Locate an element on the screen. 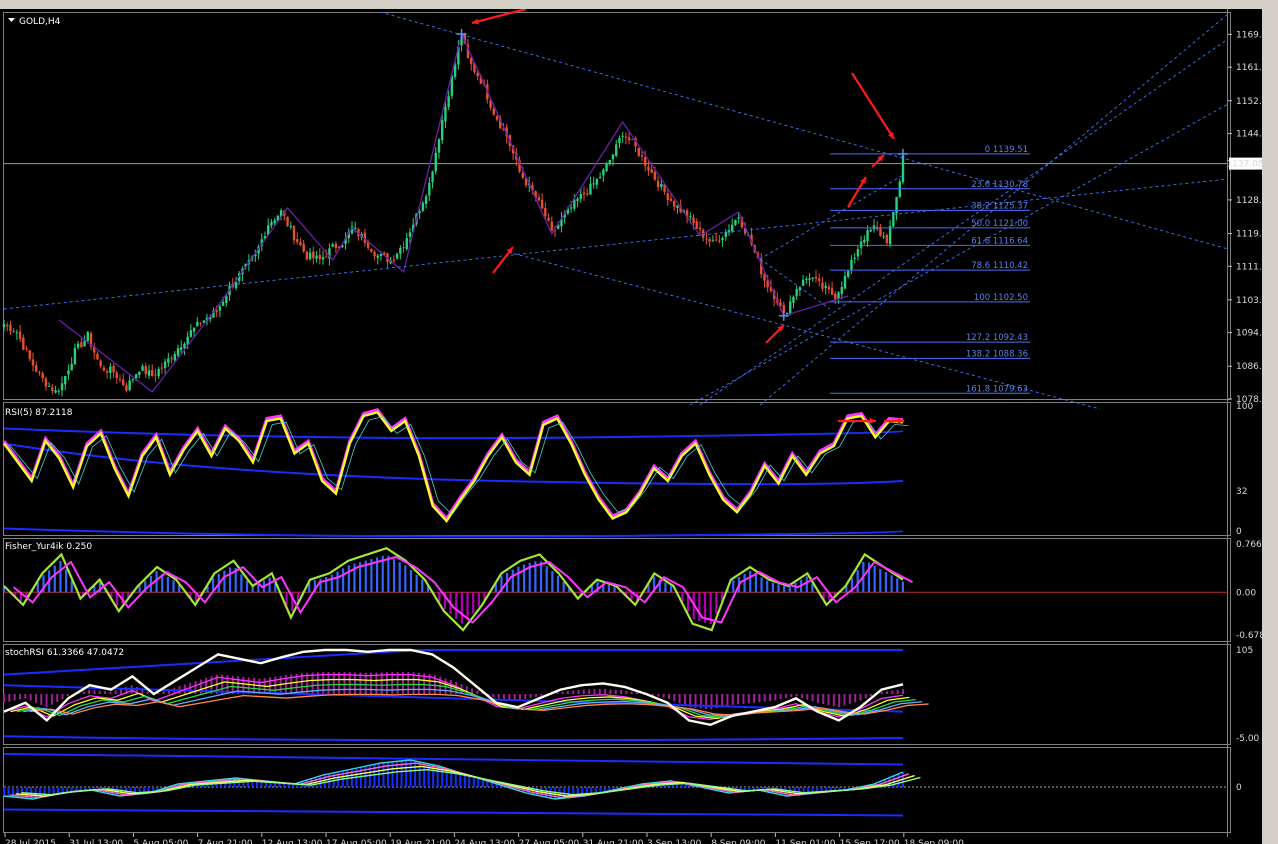 This screenshot has height=844, width=1278. osc-line is located at coordinates (471, 782).